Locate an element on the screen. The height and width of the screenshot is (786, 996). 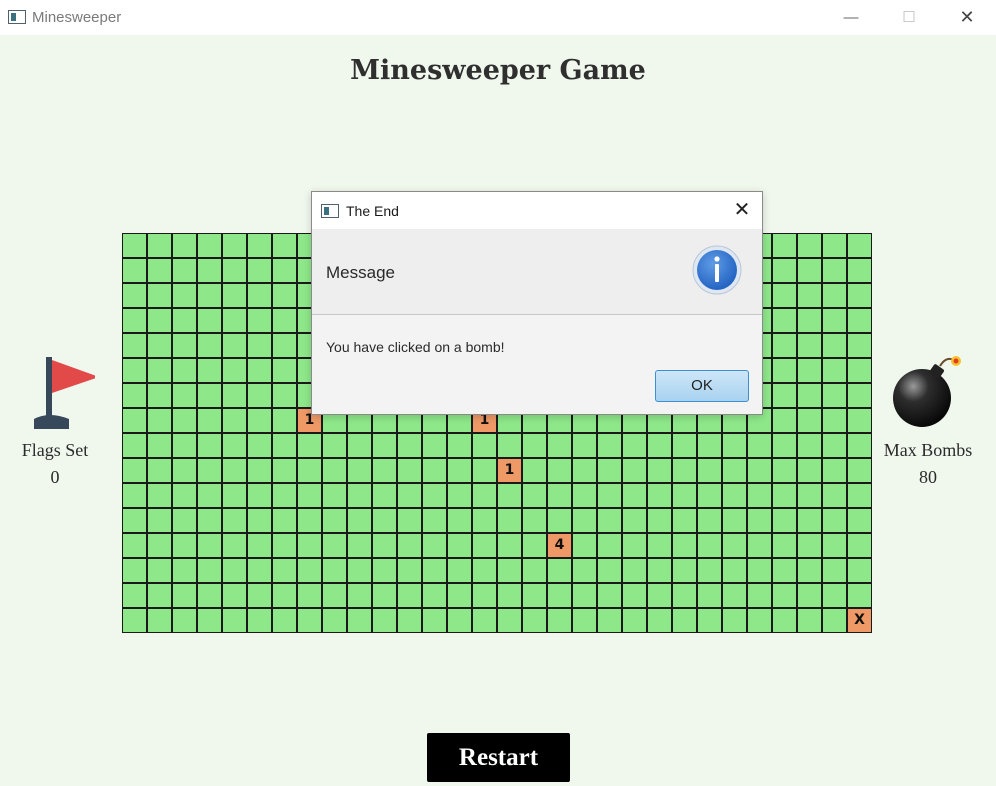
maximize-button: ☐ is located at coordinates (909, 17).